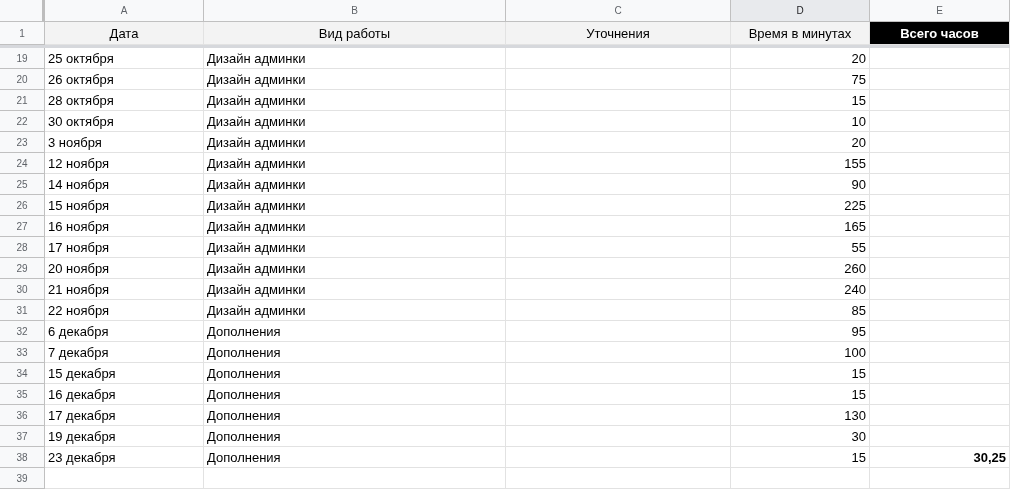  I want to click on header-cell: Время в минутах, so click(800, 33).